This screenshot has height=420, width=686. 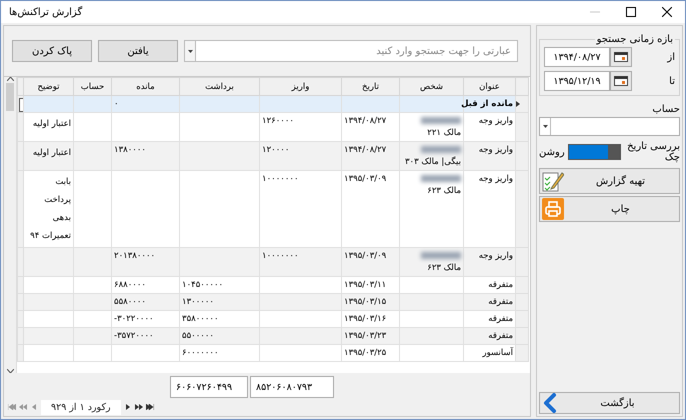 What do you see at coordinates (273, 156) in the screenshot?
I see `table-row: اعتبار اولیه ۱۳۸۰۰۰۰ ۱۲۰۰۰۰ ۱۳۹۴/۰۸/۲۷ بیگی| مالک ۳۰۳ واریز وجه` at bounding box center [273, 156].